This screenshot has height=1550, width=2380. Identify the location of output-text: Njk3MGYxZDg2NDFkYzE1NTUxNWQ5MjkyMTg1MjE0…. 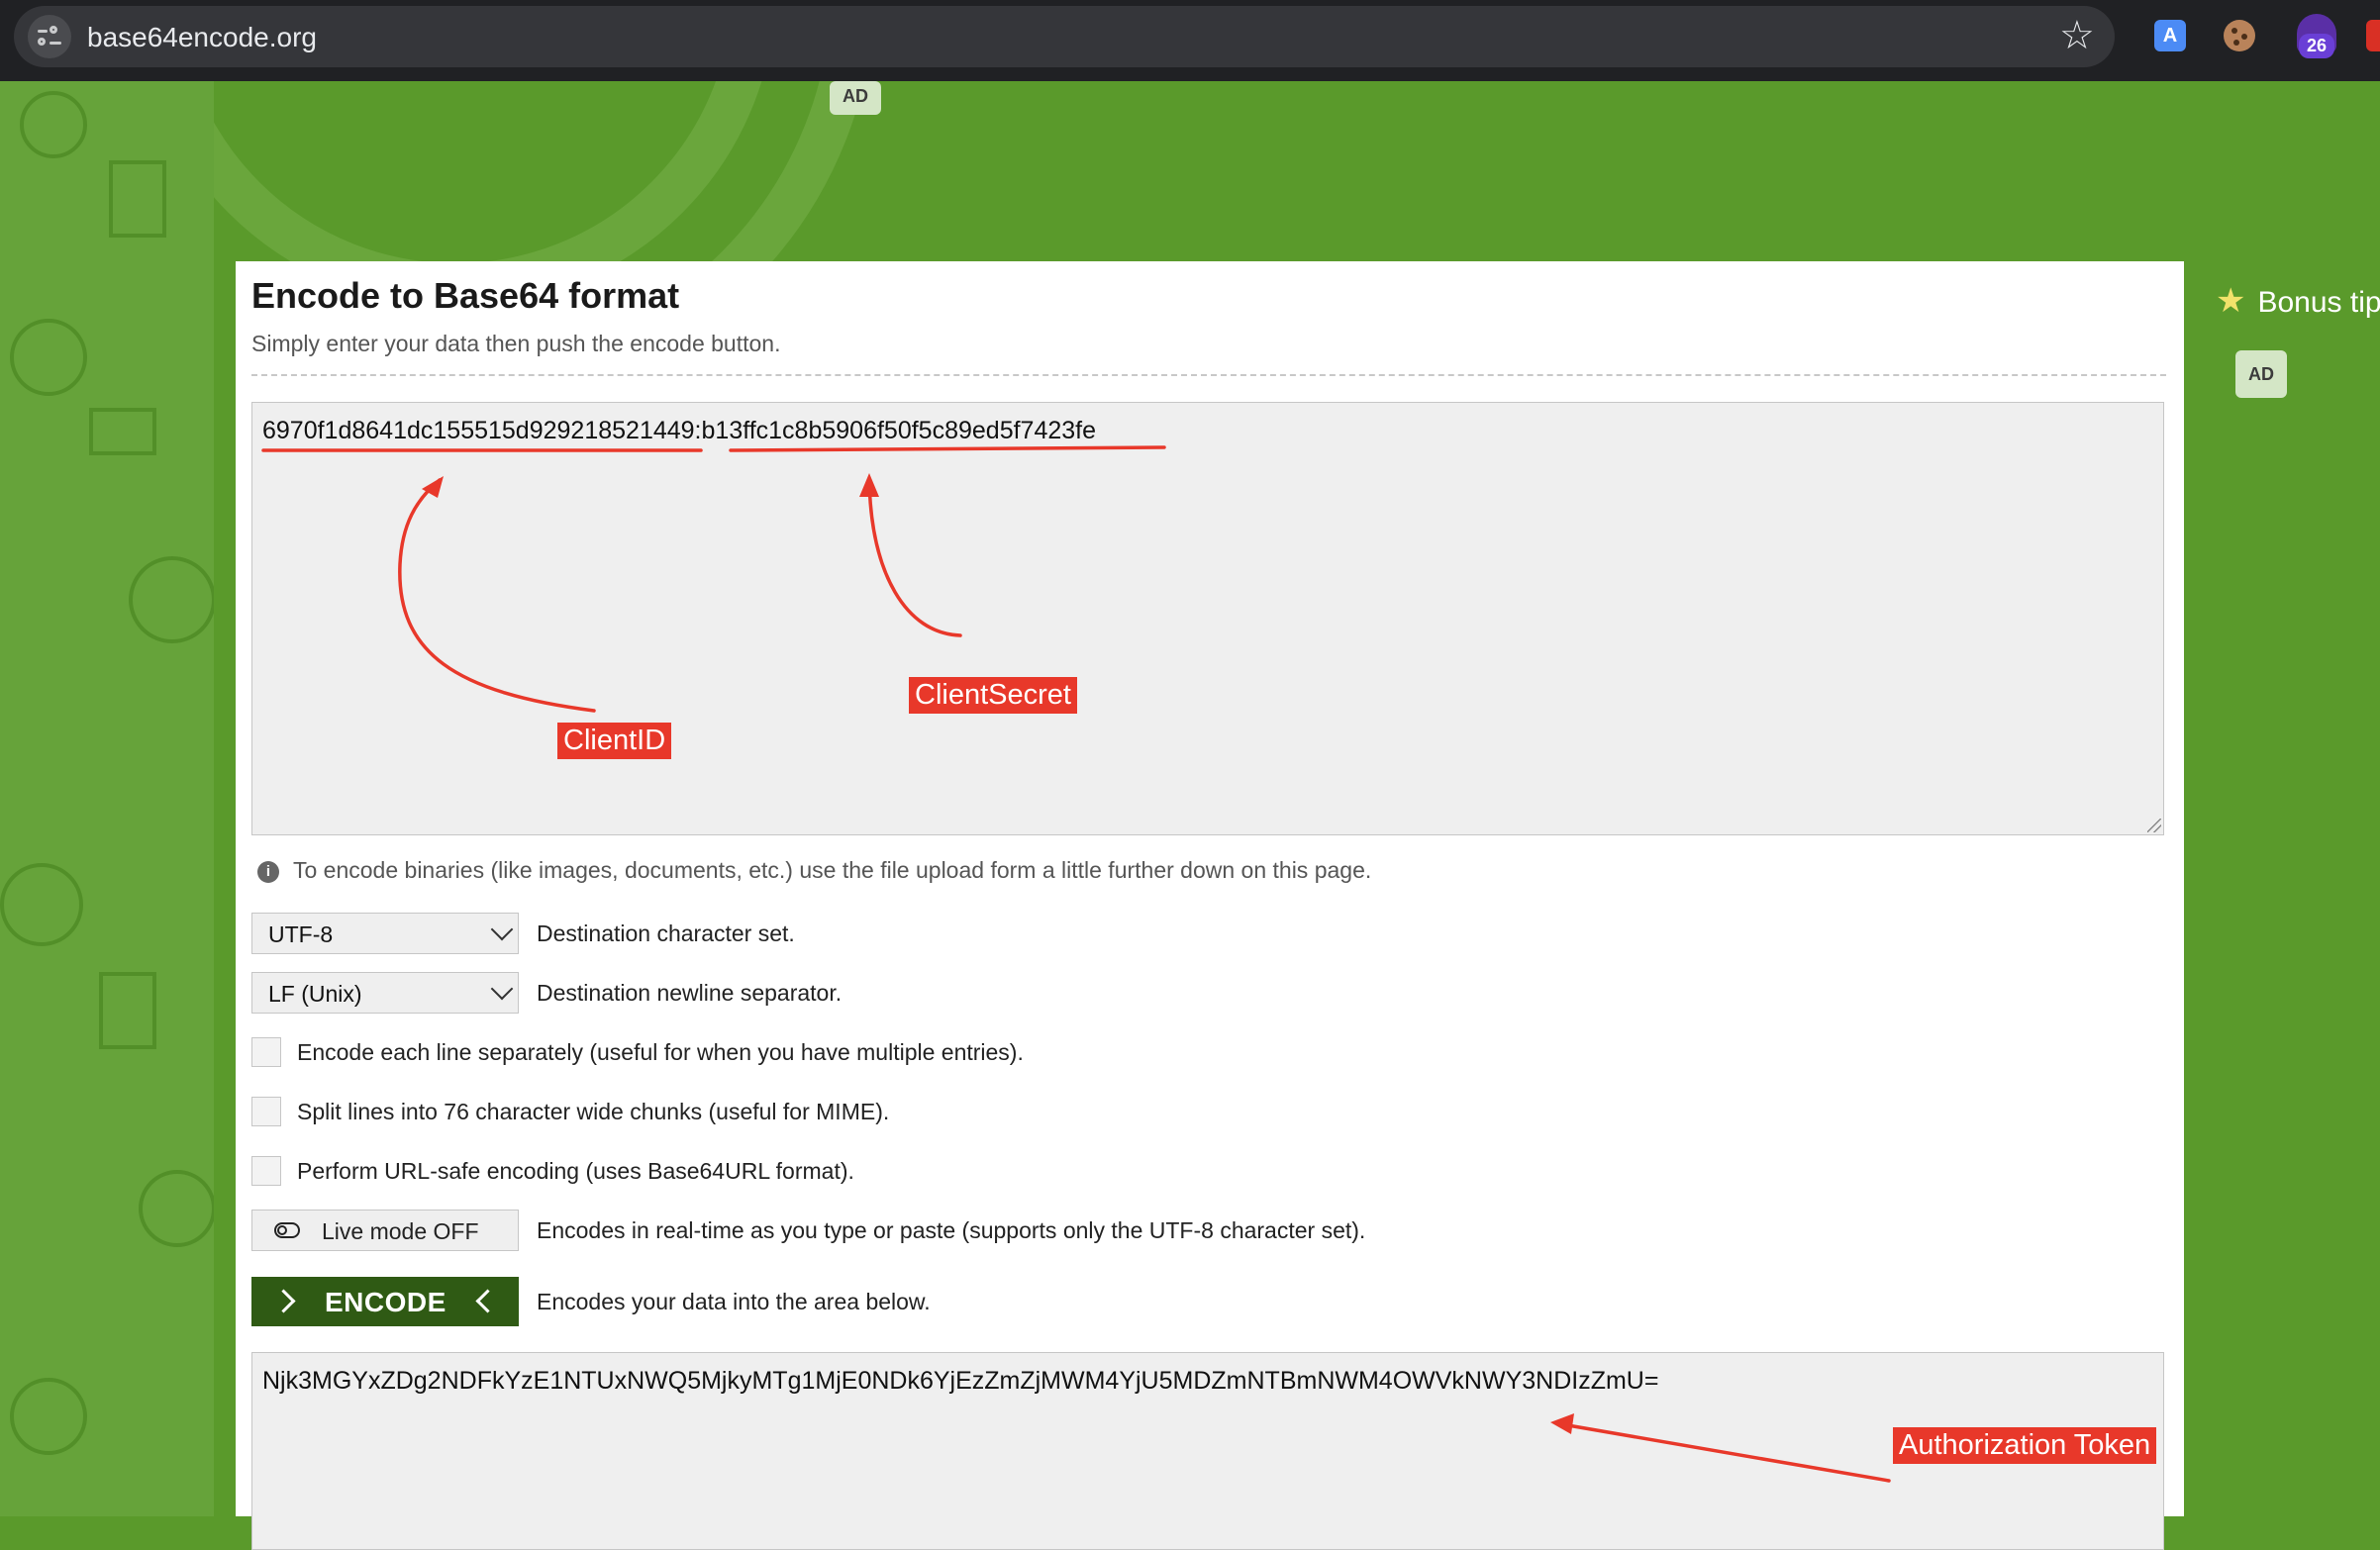
(960, 1381).